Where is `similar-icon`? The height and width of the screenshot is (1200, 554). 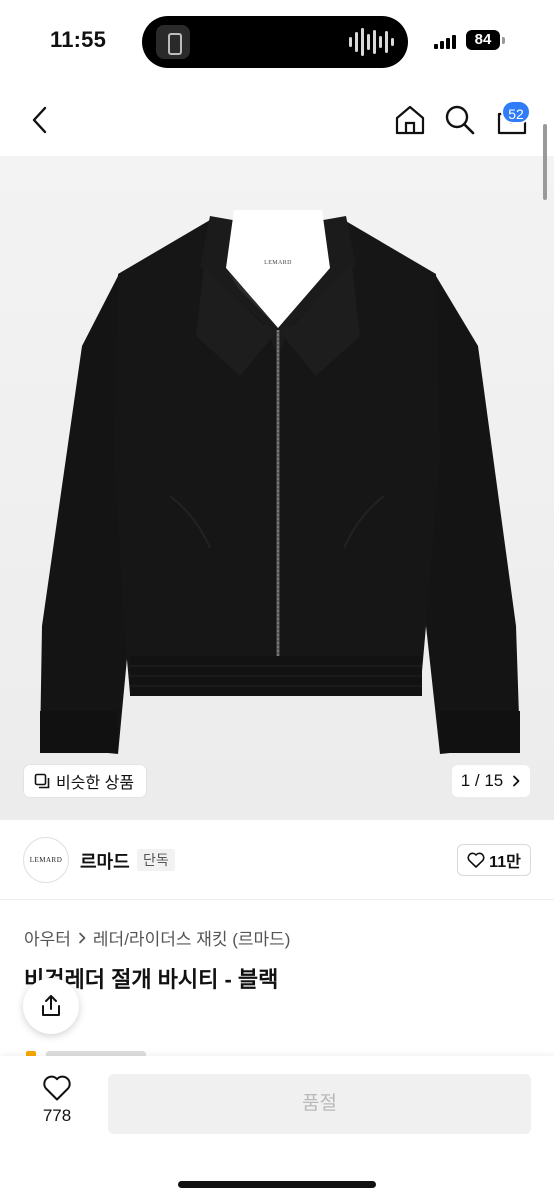
similar-icon is located at coordinates (42, 781).